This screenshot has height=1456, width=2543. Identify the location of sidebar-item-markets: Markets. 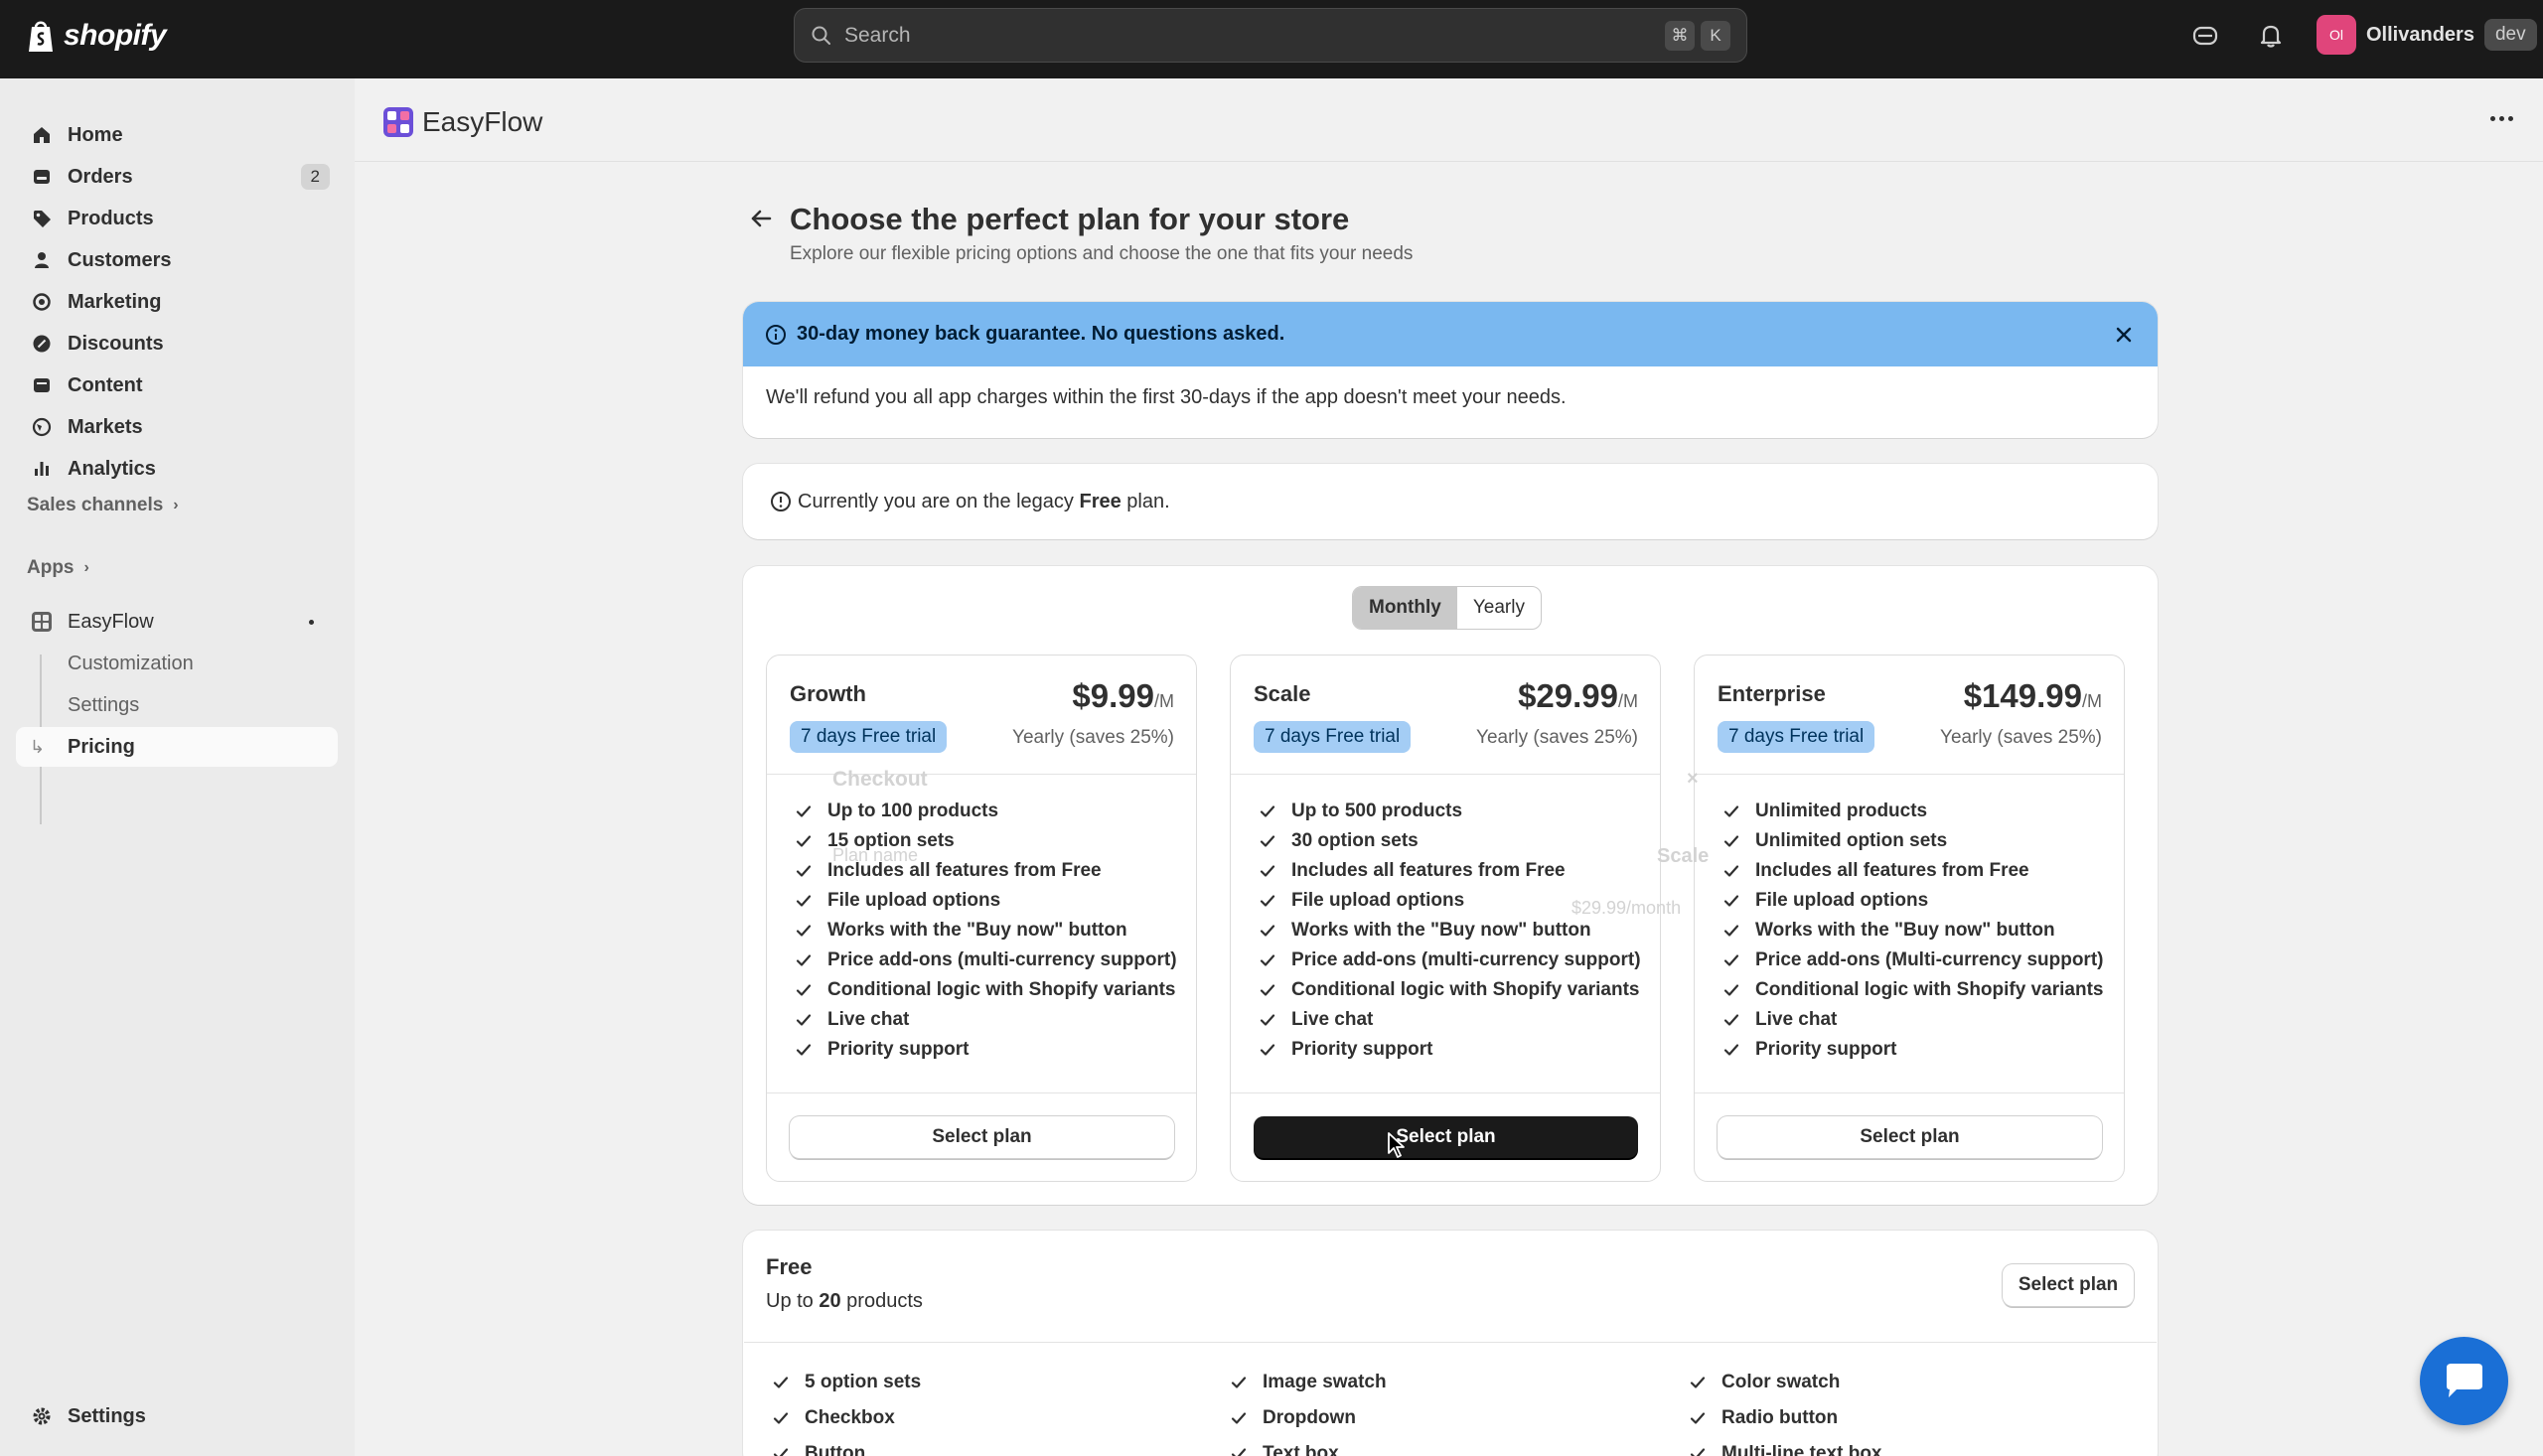
(177, 427).